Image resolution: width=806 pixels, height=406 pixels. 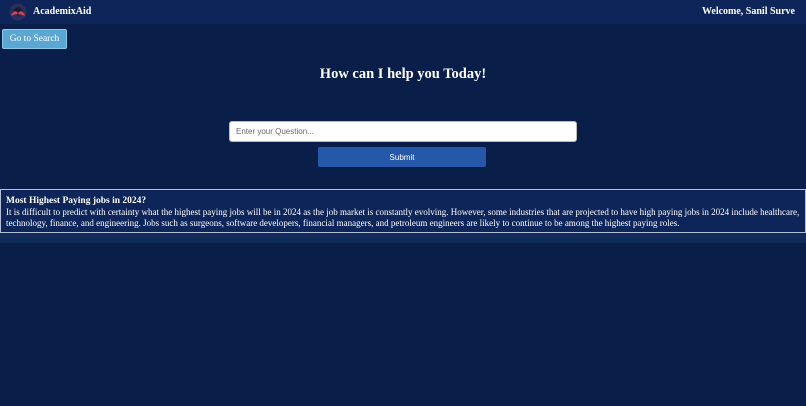 I want to click on go-to-search-button: Go to Search, so click(x=34, y=39).